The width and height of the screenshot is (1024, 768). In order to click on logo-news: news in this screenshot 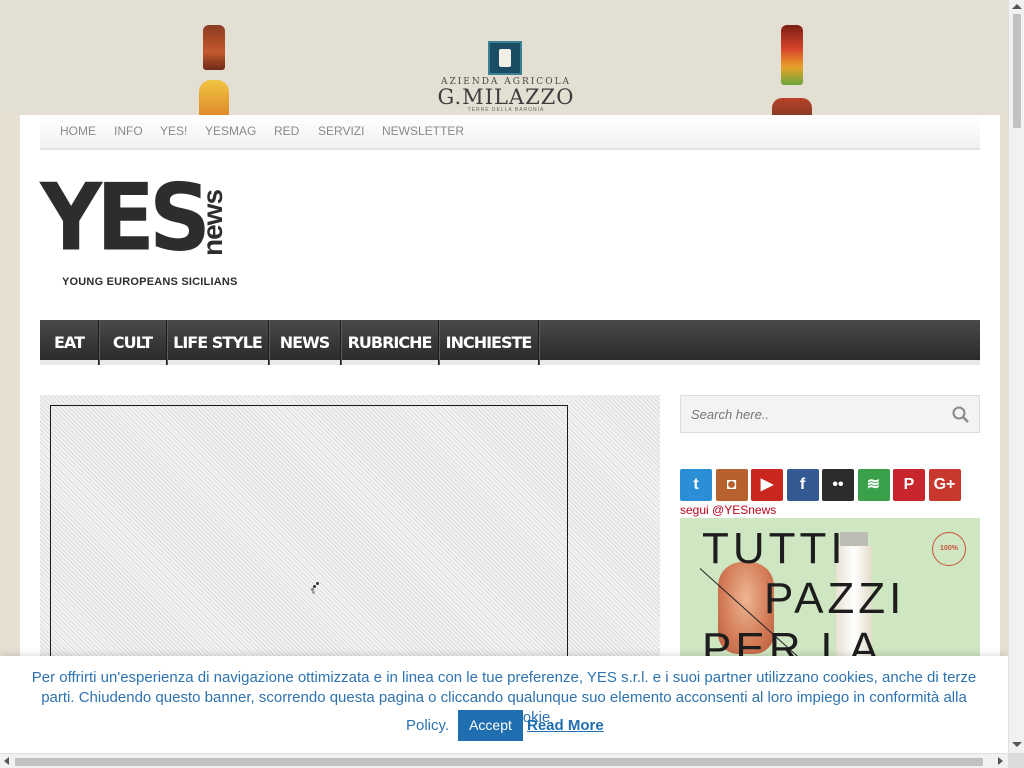, I will do `click(213, 223)`.